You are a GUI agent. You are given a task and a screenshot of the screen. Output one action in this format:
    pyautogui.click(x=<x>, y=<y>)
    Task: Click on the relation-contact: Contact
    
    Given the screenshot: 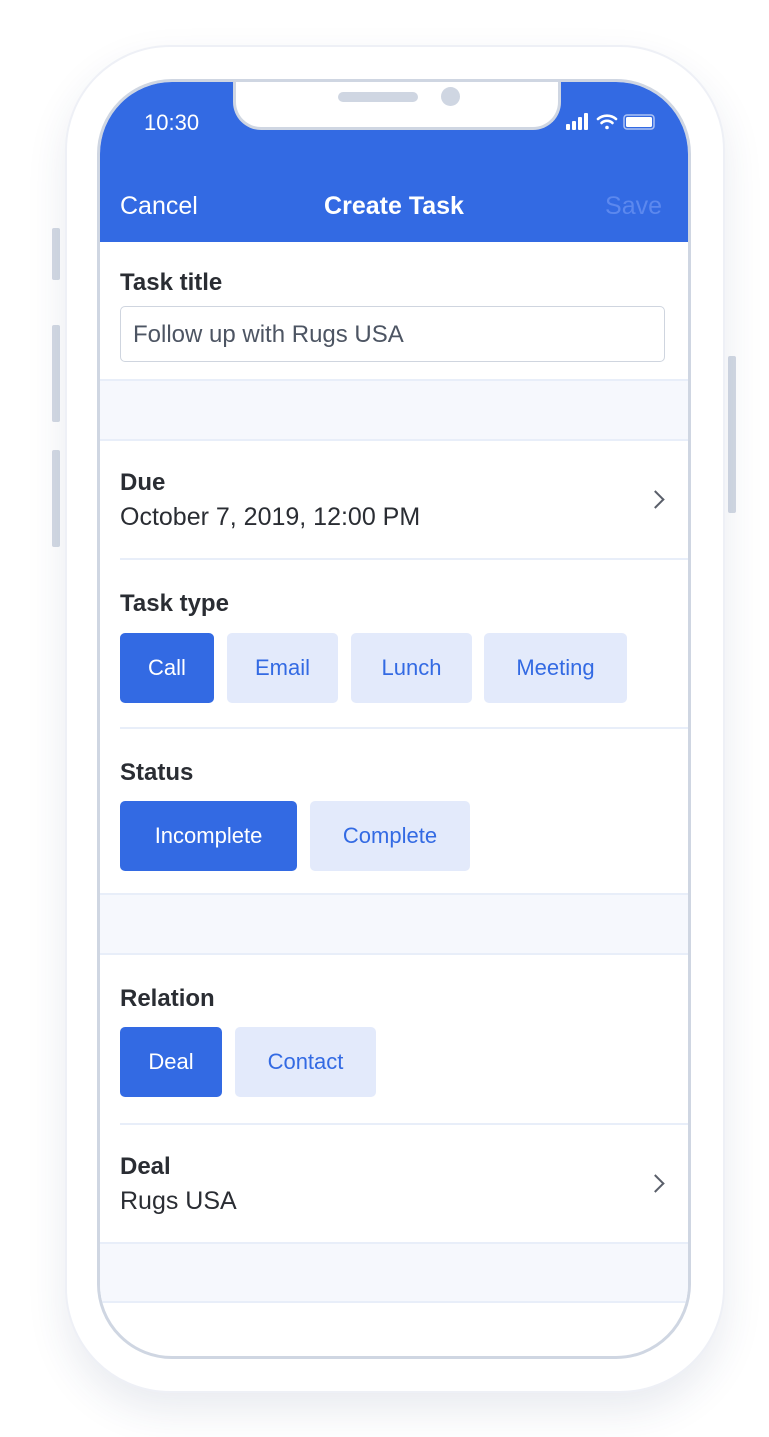 What is the action you would take?
    pyautogui.click(x=305, y=1062)
    